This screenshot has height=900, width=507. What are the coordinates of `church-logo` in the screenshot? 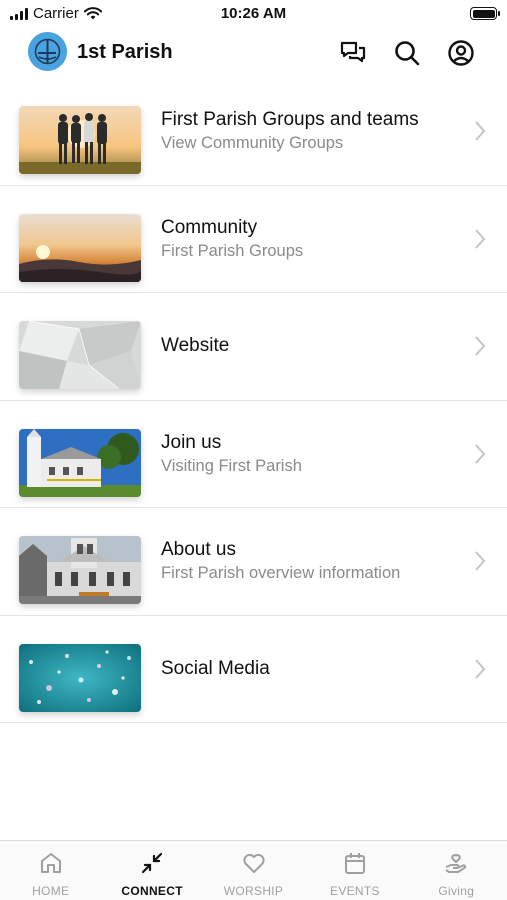 It's located at (47, 51).